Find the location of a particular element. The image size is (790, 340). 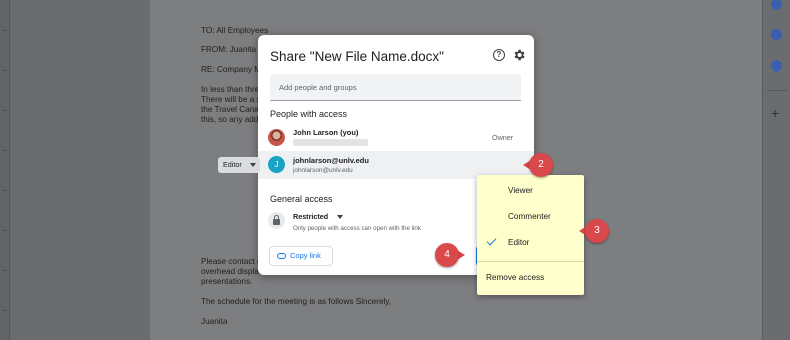

menu-divider is located at coordinates (530, 261).